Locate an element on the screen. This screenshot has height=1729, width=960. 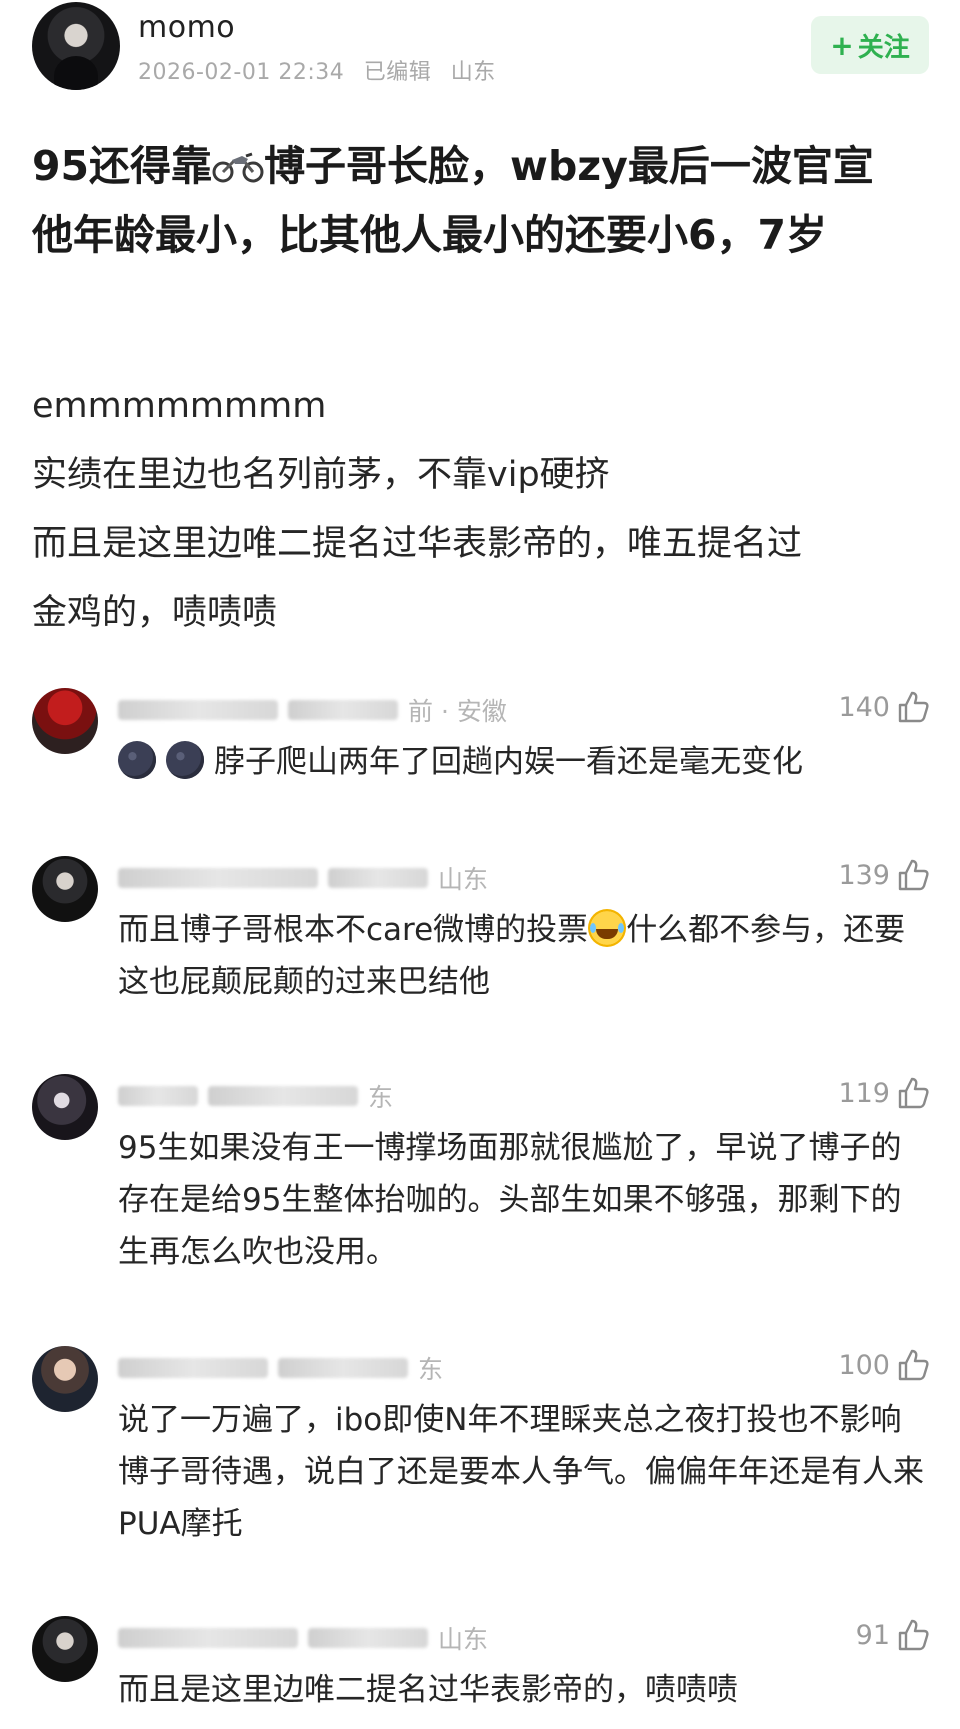
like-count: 139 is located at coordinates (864, 875).